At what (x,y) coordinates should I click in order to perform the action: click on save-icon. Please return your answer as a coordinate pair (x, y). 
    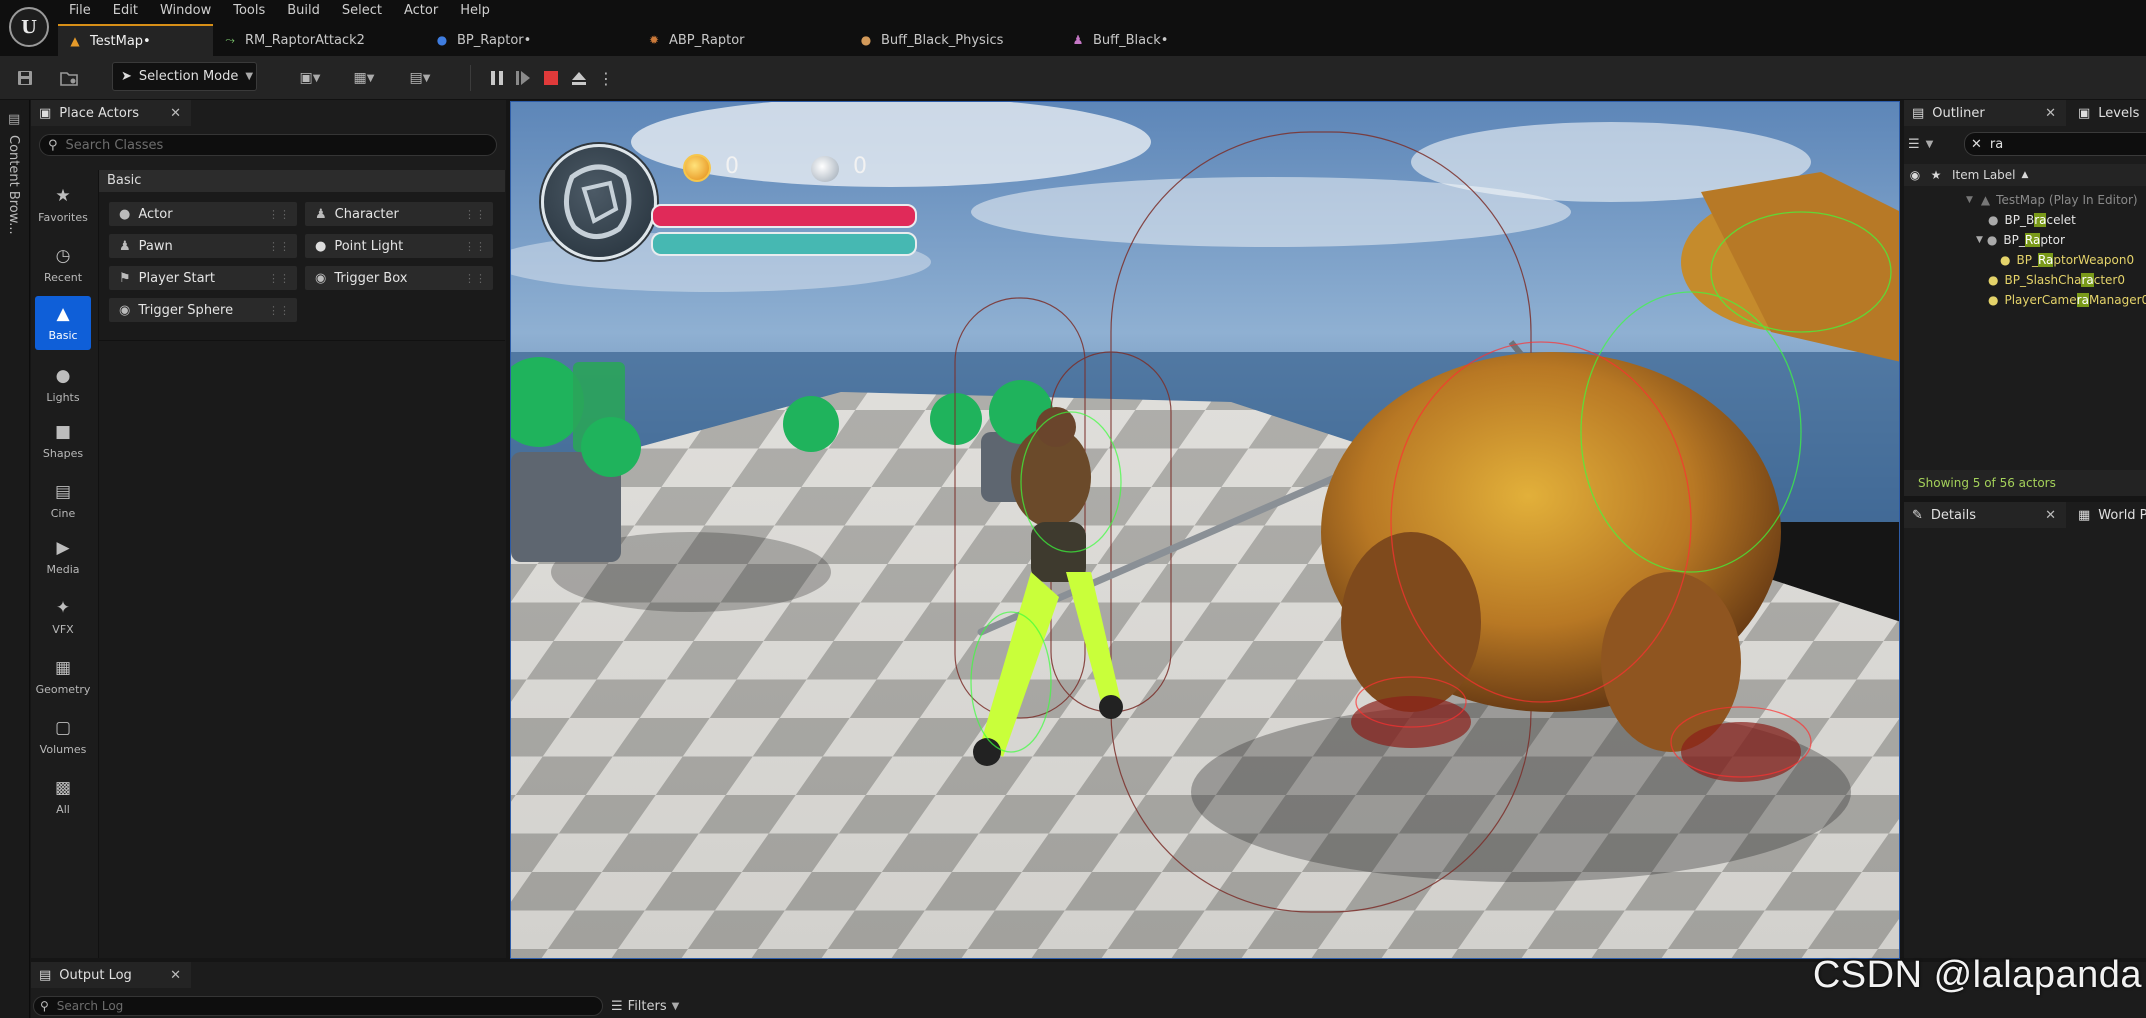
    Looking at the image, I should click on (25, 78).